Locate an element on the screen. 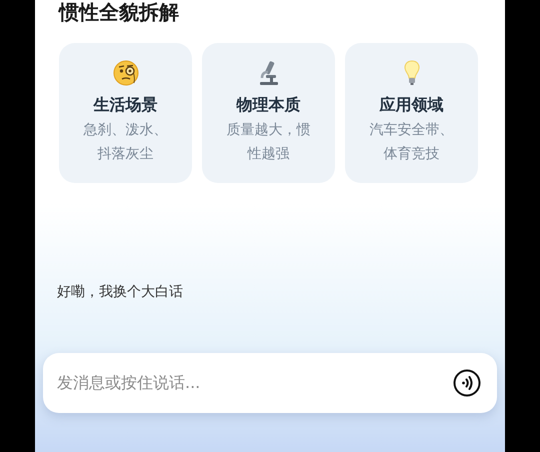  card-description: 汽车安全带、体育竞技 is located at coordinates (411, 142).